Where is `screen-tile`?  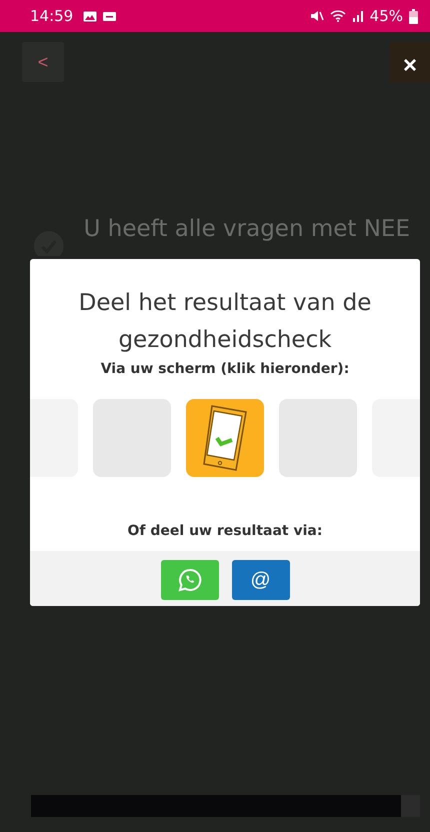
screen-tile is located at coordinates (225, 438).